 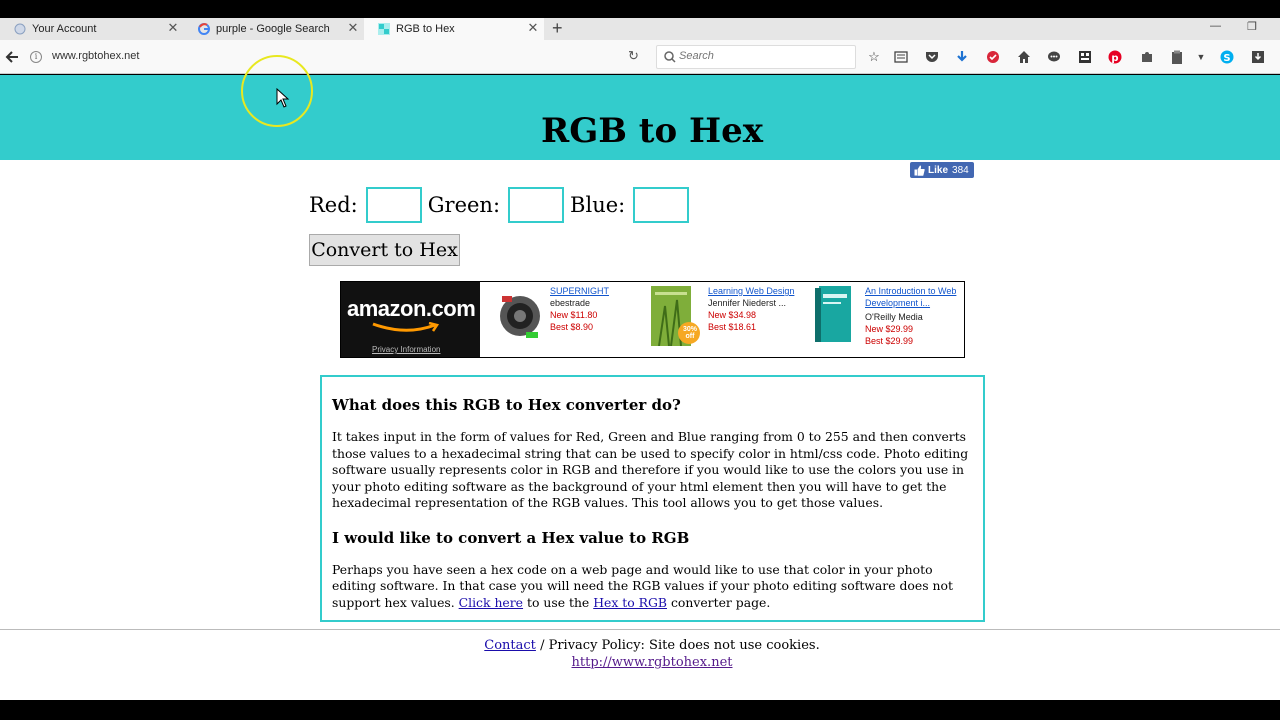 What do you see at coordinates (1201, 57) in the screenshot?
I see `chevron-down-icon: ▼` at bounding box center [1201, 57].